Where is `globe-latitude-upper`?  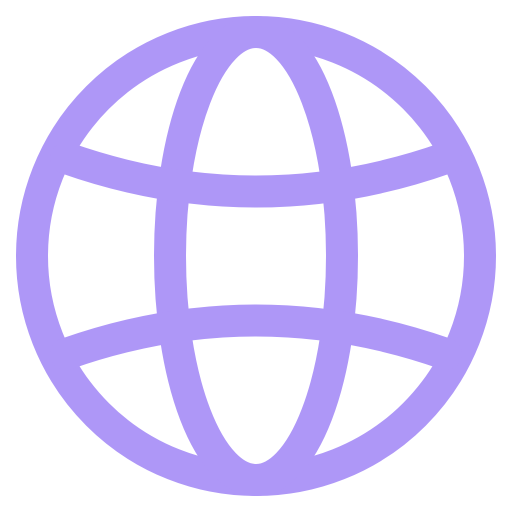
globe-latitude-upper is located at coordinates (256, 175).